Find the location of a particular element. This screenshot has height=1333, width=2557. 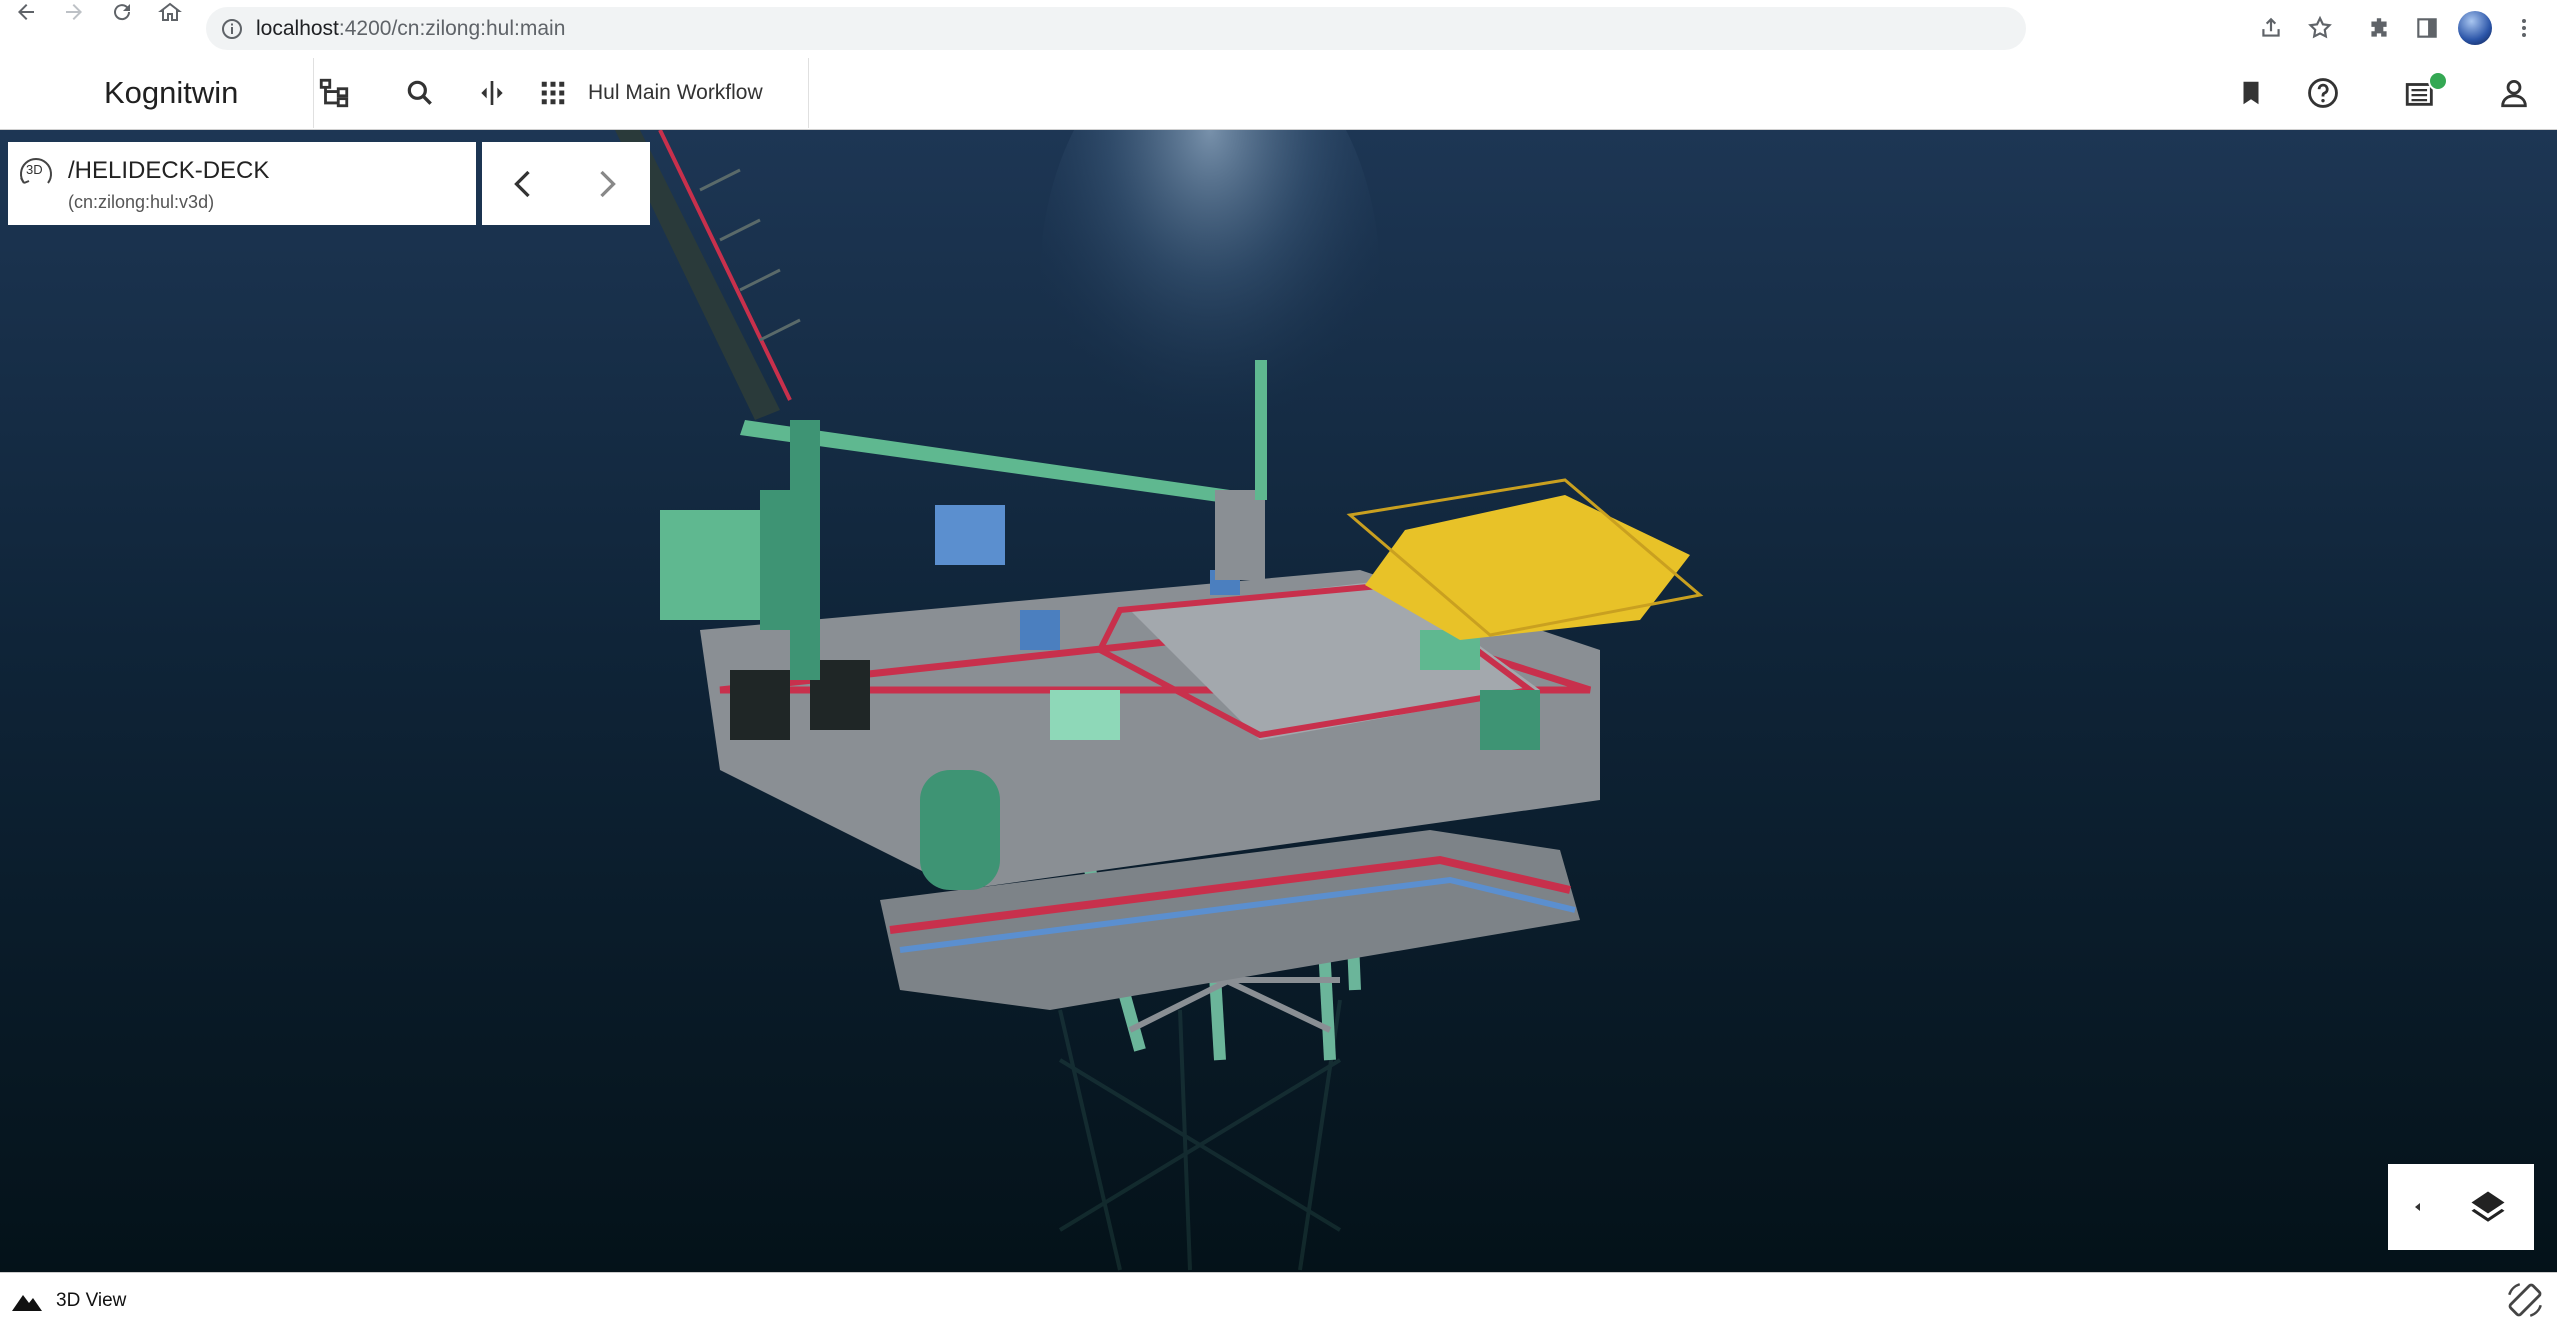

share-icon is located at coordinates (2271, 30).